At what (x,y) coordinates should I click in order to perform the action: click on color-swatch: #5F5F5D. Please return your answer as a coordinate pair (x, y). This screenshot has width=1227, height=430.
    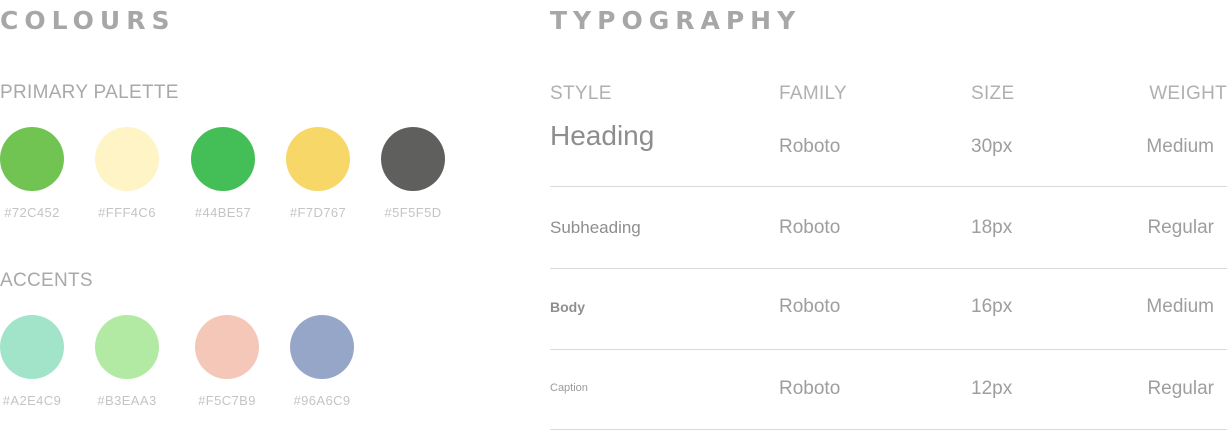
    Looking at the image, I should click on (413, 177).